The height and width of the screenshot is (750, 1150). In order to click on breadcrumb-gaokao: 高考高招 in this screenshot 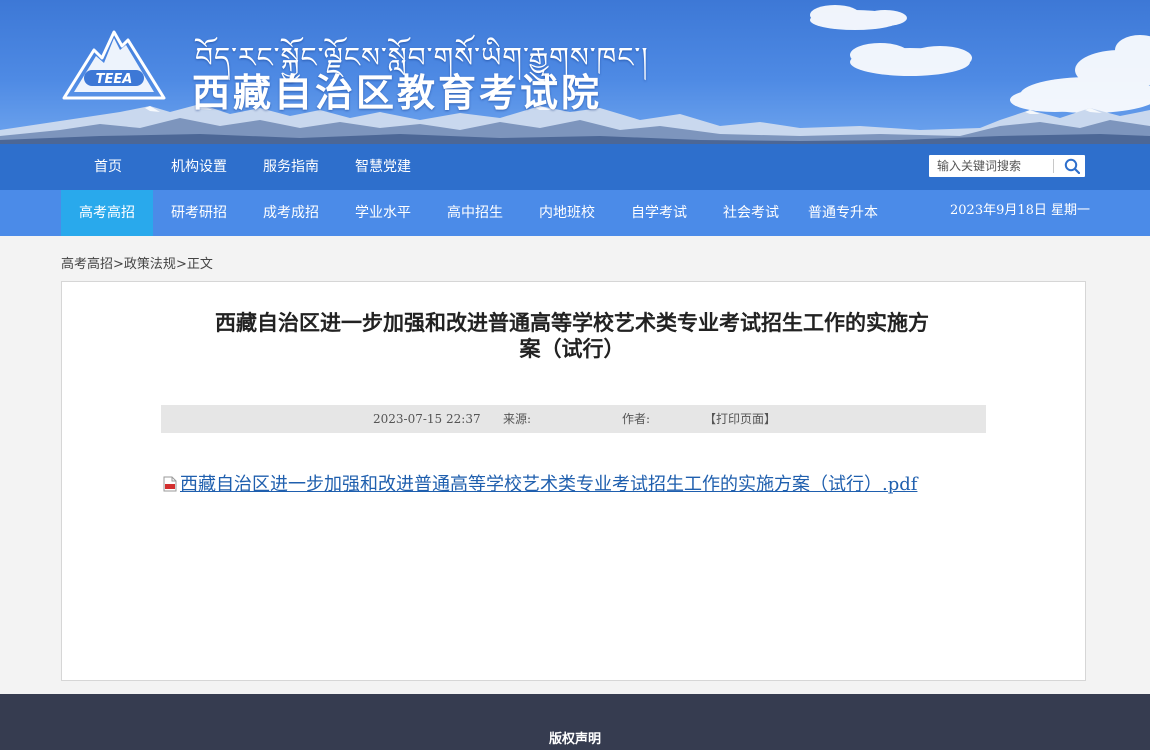, I will do `click(87, 264)`.